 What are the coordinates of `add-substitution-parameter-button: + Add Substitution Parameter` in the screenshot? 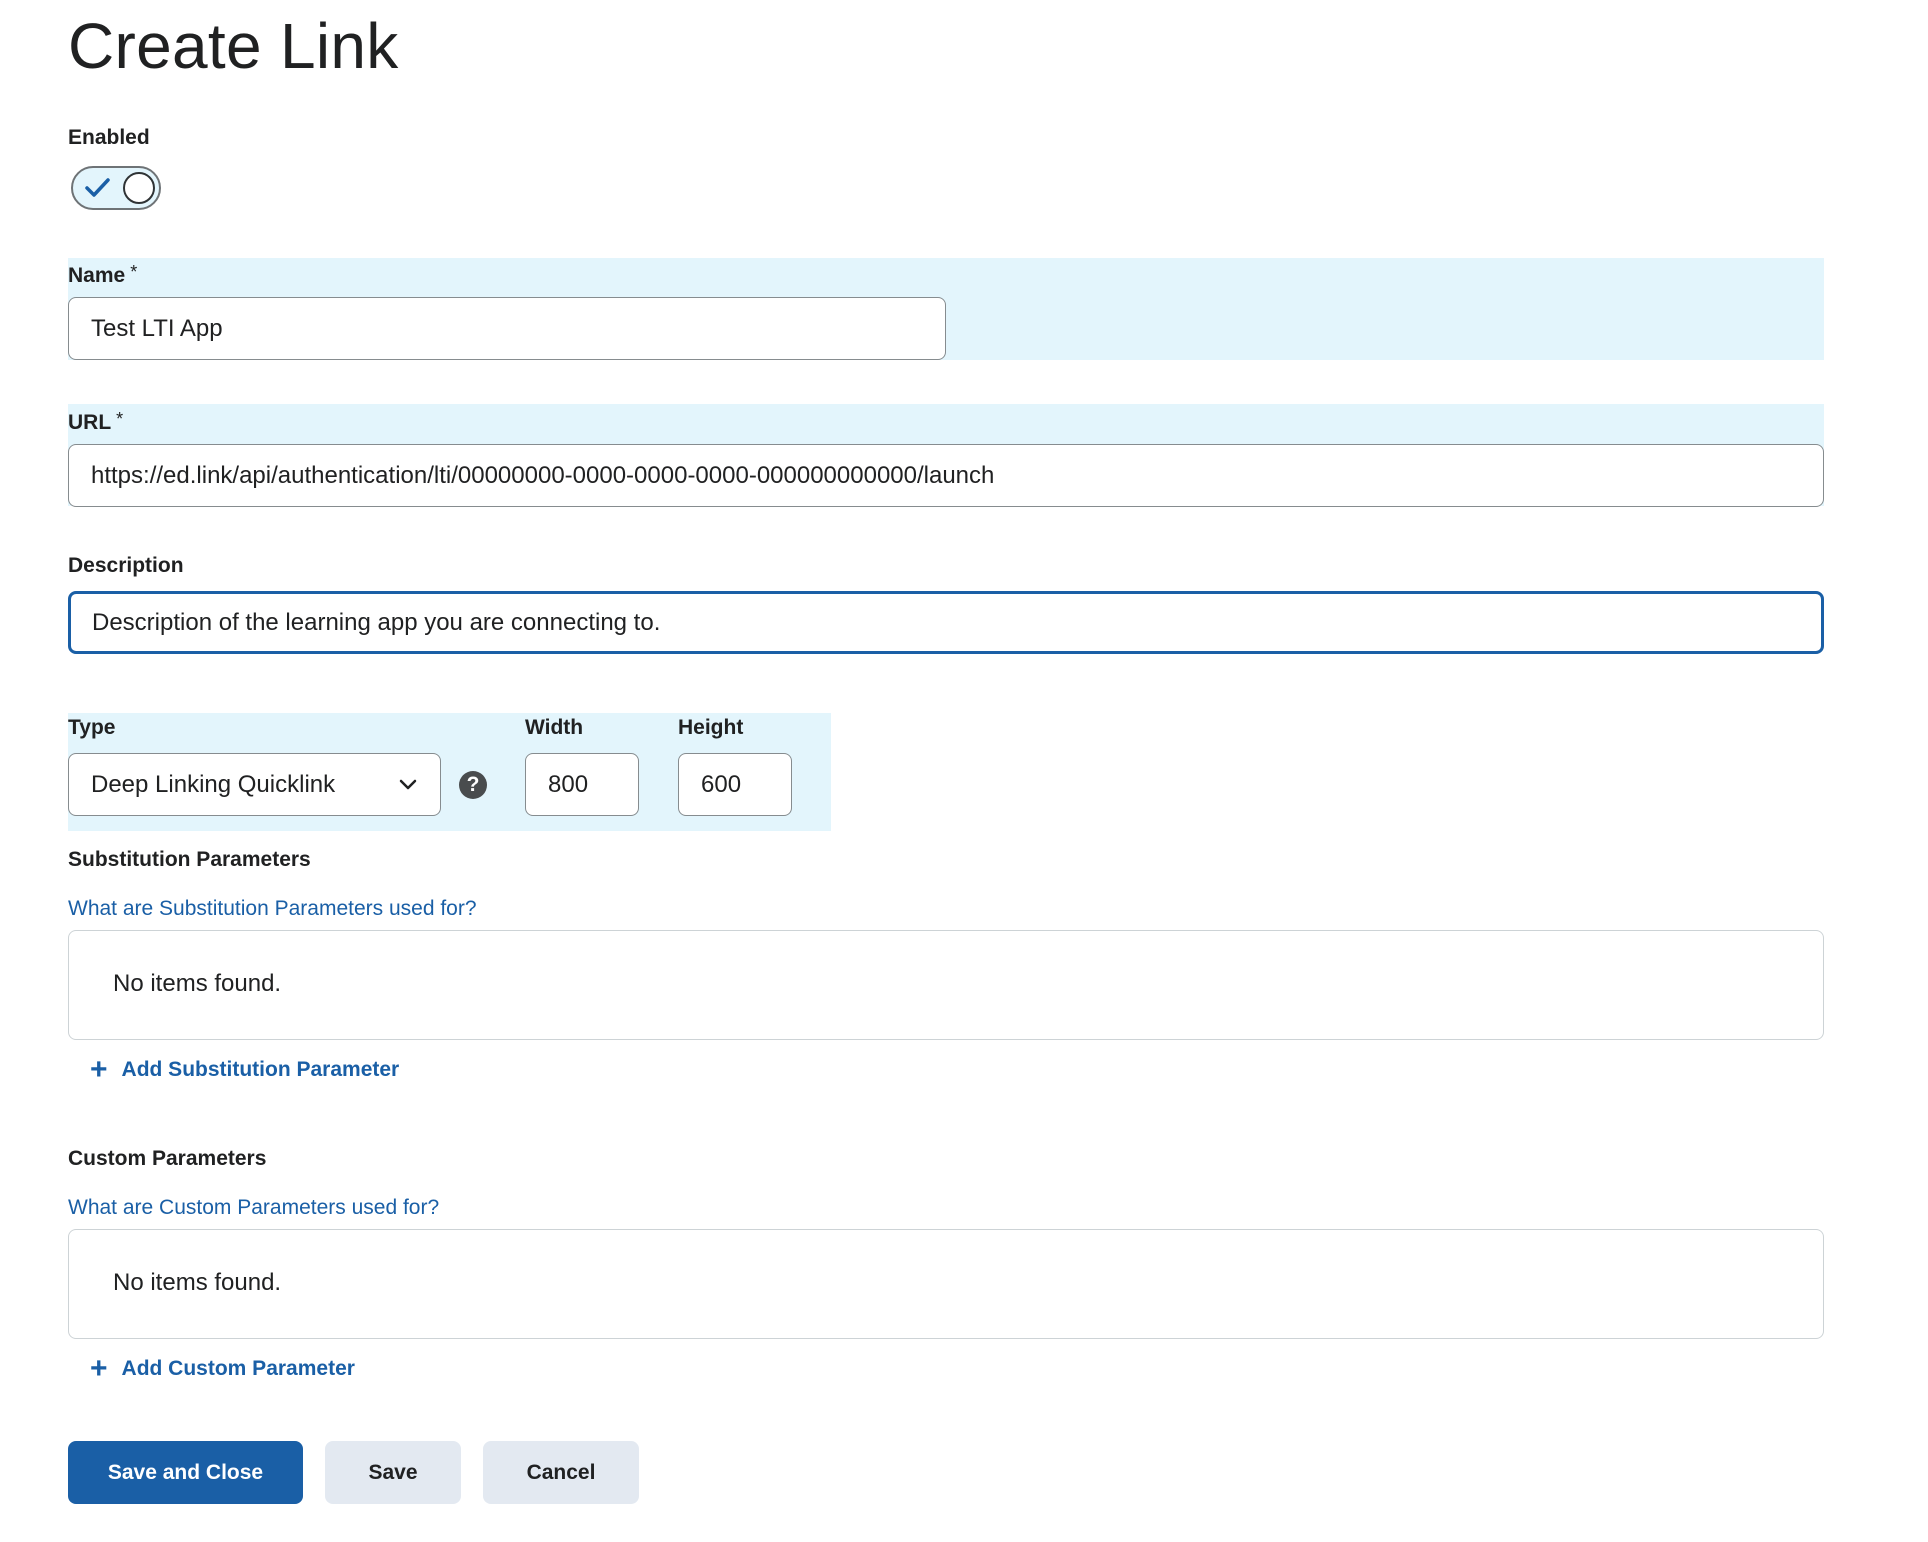 It's located at (245, 1069).